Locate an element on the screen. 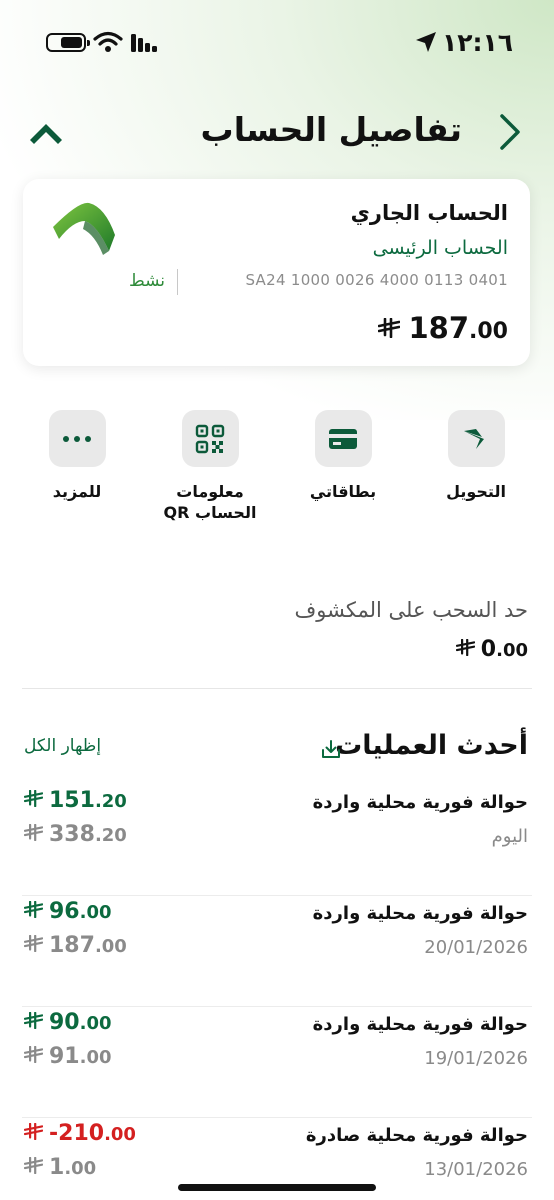 This screenshot has height=1200, width=554. transaction-amount: 90.00 is located at coordinates (68, 1022).